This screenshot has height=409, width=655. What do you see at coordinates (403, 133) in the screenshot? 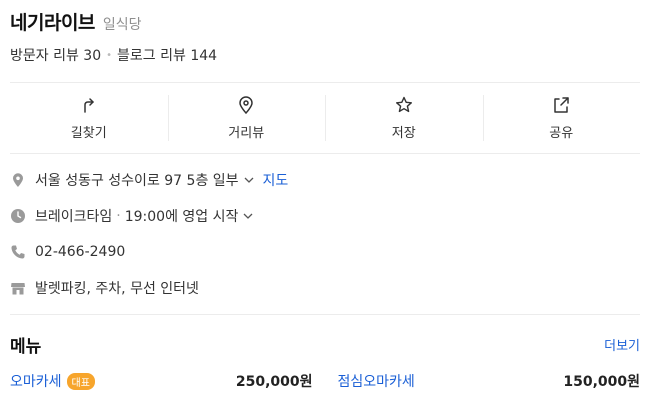
I see `save-label: 저장` at bounding box center [403, 133].